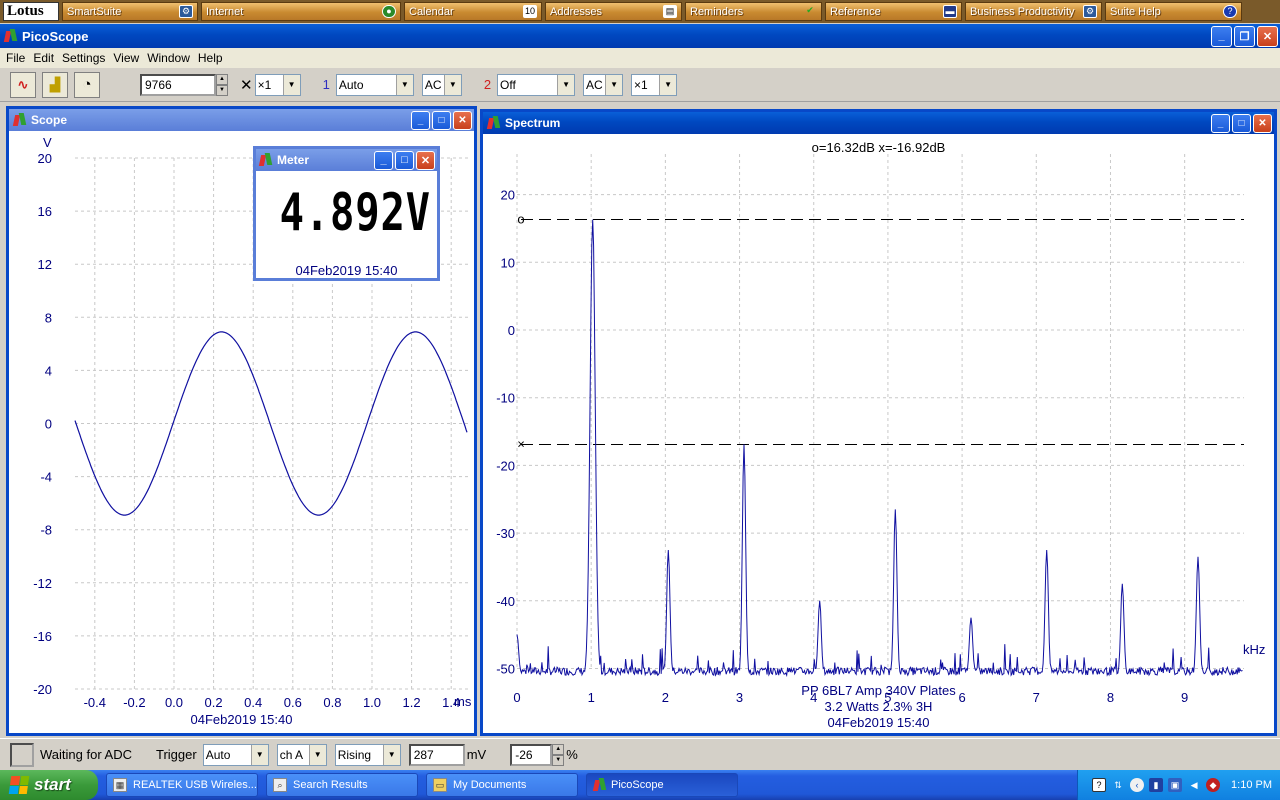 The height and width of the screenshot is (800, 1280). I want to click on scope-title-bar: Scope _ □ ✕, so click(241, 120).